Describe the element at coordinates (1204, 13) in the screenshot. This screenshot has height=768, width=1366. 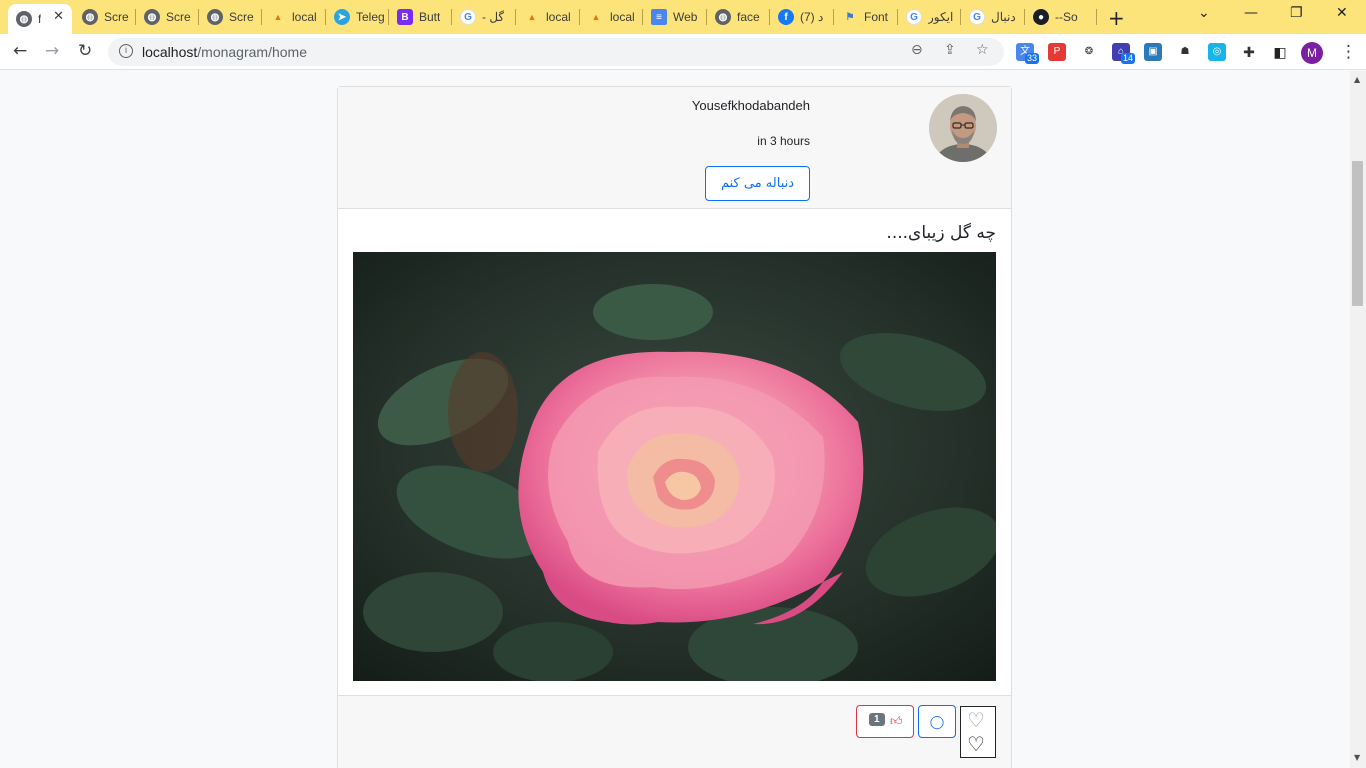
I see `tab-search-icon: ⌄` at that location.